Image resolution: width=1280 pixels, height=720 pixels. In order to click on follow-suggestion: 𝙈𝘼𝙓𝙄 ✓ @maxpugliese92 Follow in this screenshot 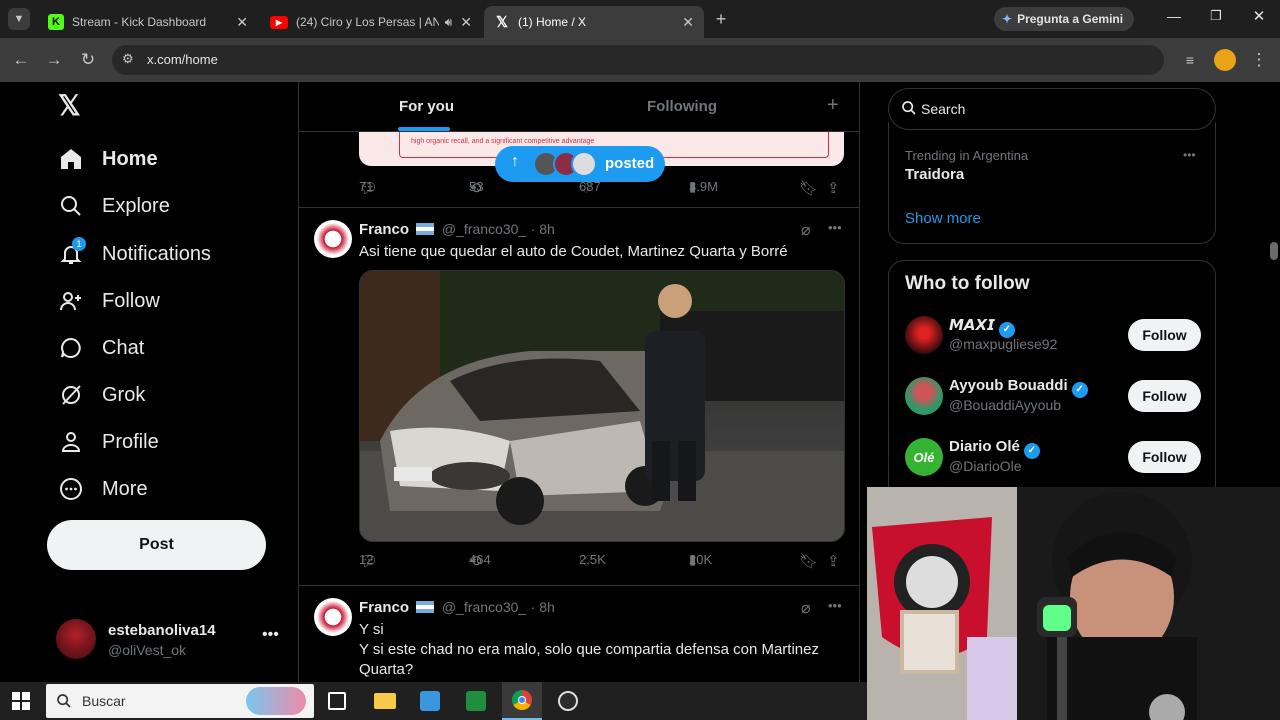, I will do `click(1053, 337)`.